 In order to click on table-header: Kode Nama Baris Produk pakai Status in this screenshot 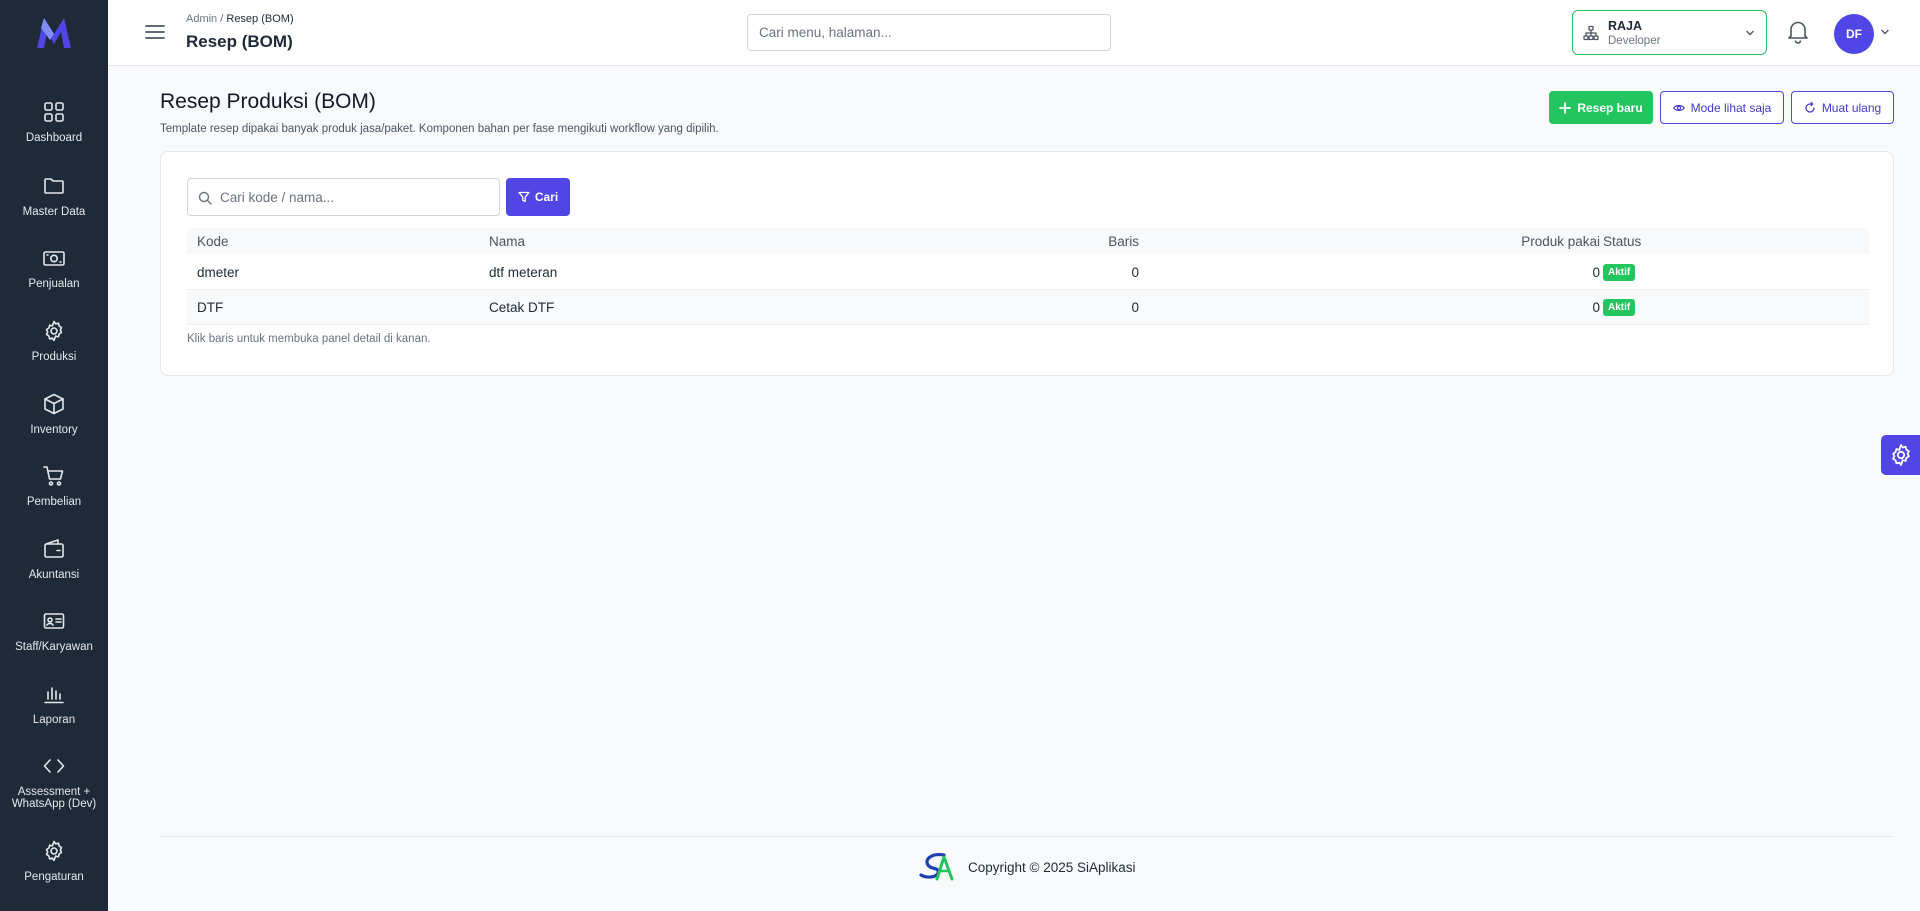, I will do `click(1028, 241)`.